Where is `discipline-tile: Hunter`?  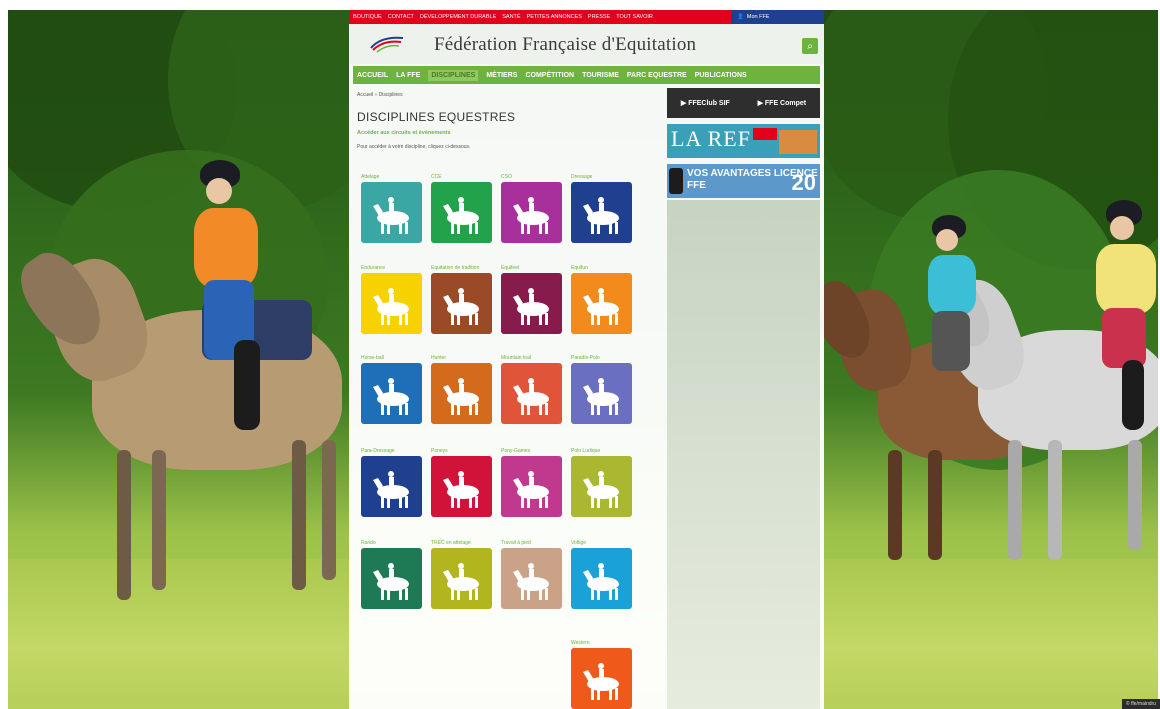 discipline-tile: Hunter is located at coordinates (462, 389).